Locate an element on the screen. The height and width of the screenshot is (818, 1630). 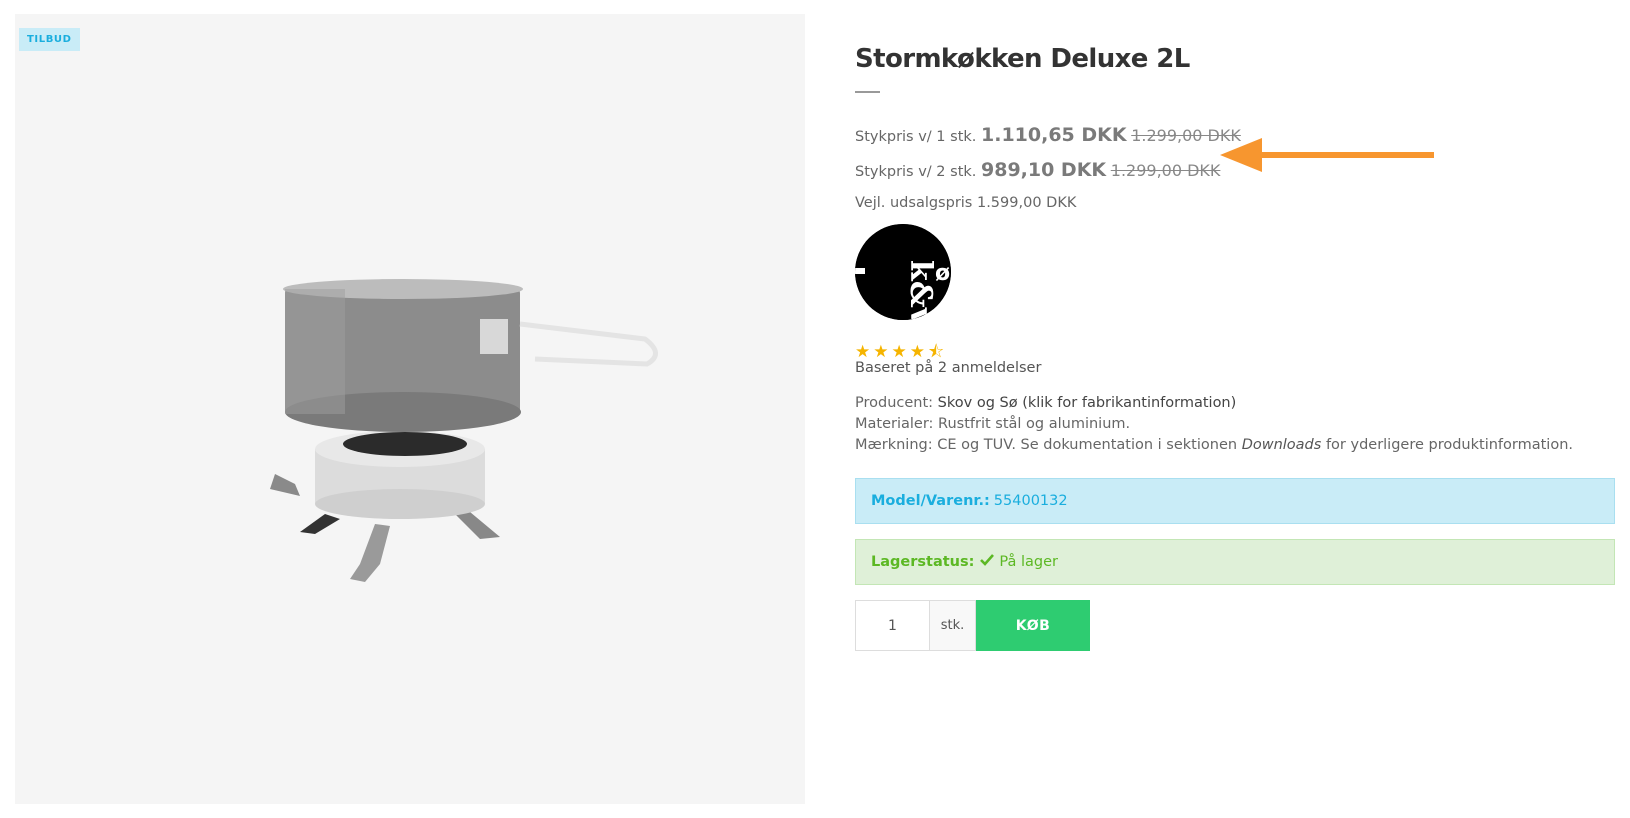
old-price: 1.299,00 DKK is located at coordinates (1165, 170).